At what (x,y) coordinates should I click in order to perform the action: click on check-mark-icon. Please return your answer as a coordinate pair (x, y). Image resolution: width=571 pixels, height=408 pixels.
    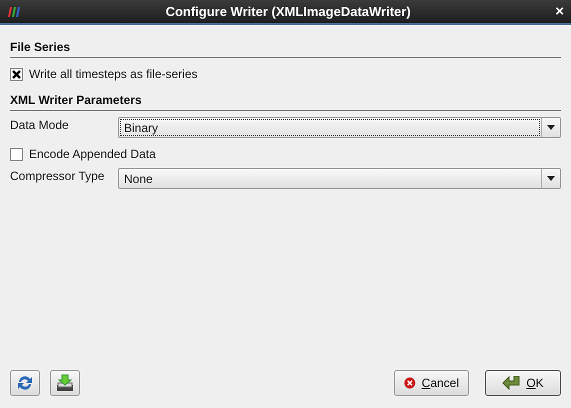
    Looking at the image, I should click on (16, 74).